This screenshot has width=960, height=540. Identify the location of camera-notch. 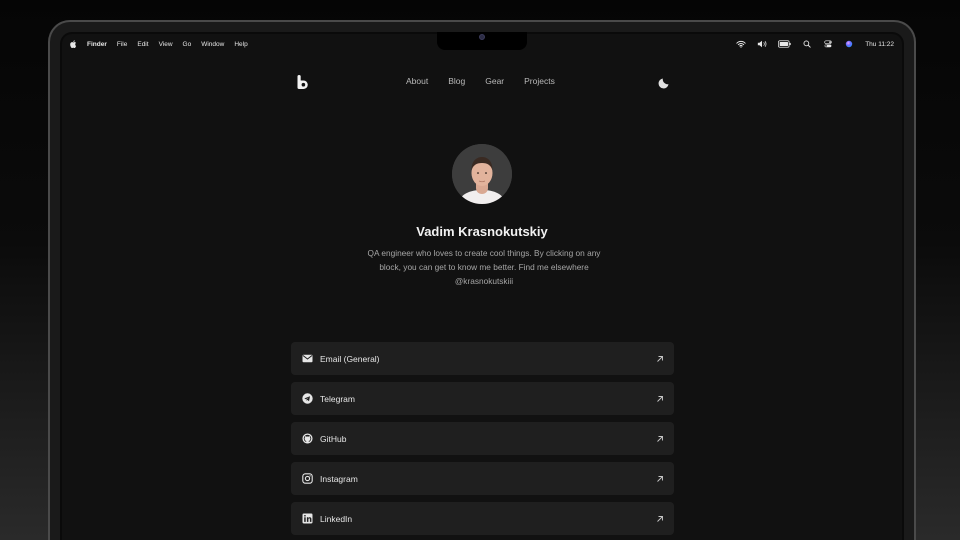
(482, 41).